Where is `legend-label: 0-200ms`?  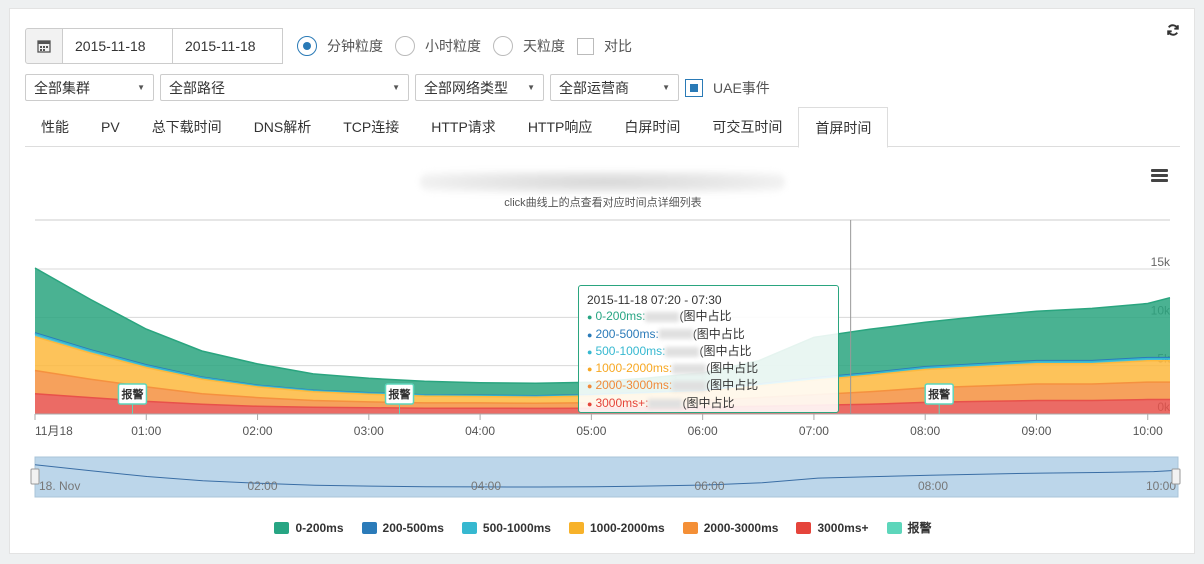
legend-label: 0-200ms is located at coordinates (319, 527).